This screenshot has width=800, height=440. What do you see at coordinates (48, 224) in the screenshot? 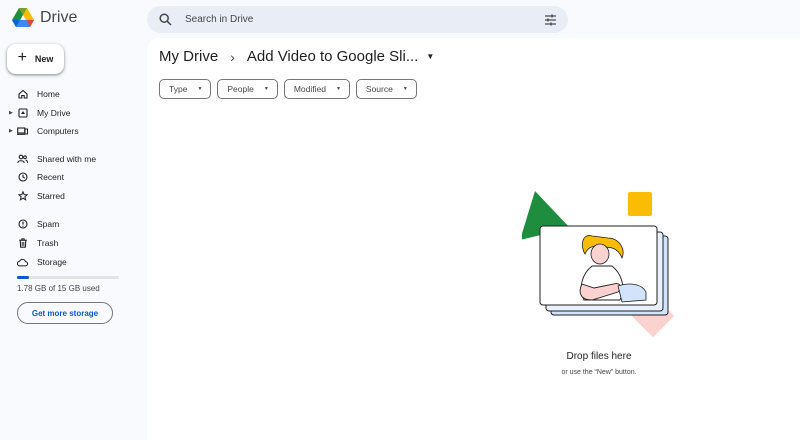
I see `sidebar-item-label: Spam` at bounding box center [48, 224].